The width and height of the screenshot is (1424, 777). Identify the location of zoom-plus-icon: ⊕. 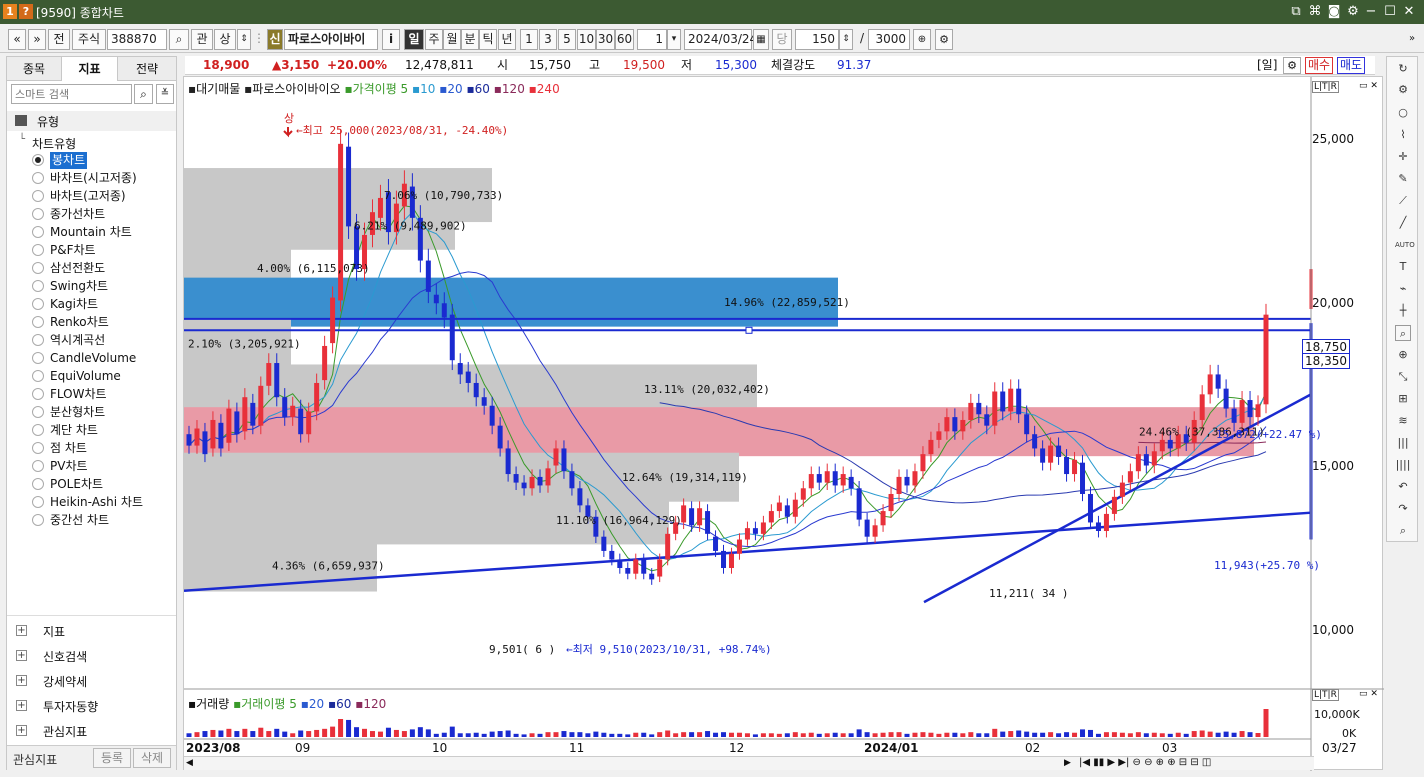
(922, 39).